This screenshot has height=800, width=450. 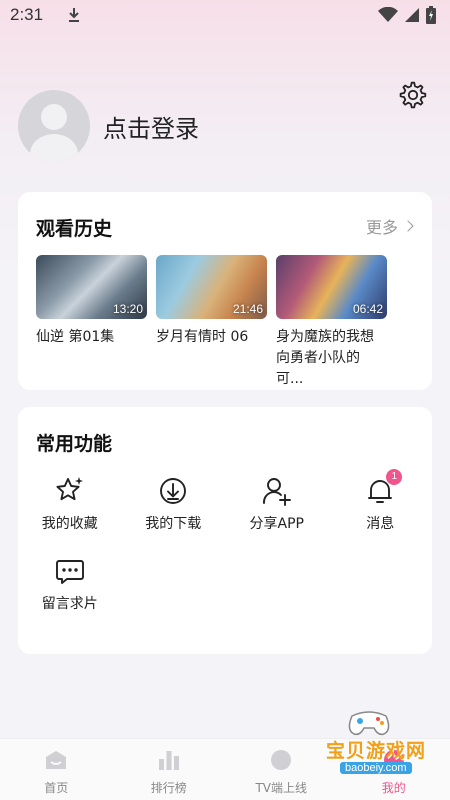 I want to click on settings-gear-icon, so click(x=413, y=95).